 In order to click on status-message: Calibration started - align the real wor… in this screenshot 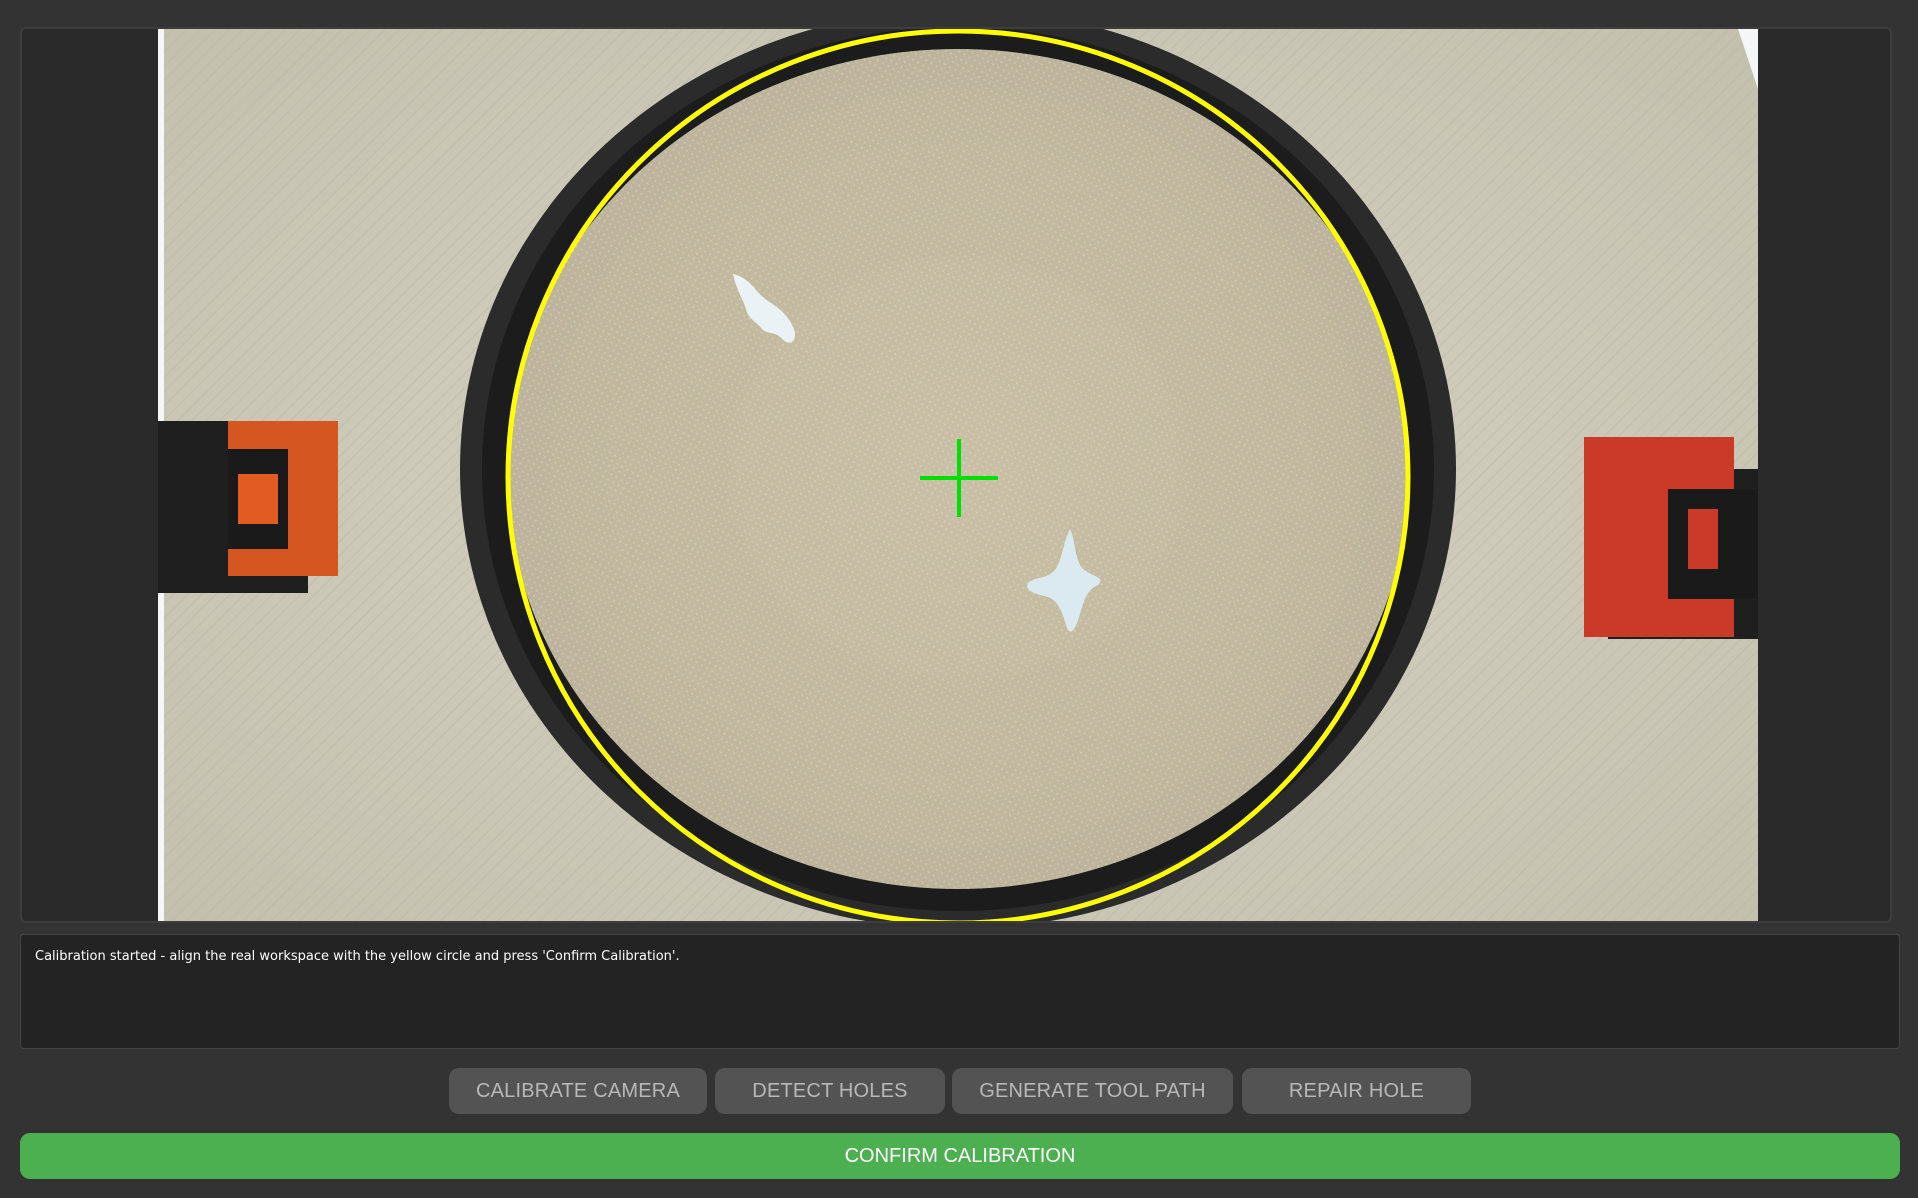, I will do `click(357, 956)`.